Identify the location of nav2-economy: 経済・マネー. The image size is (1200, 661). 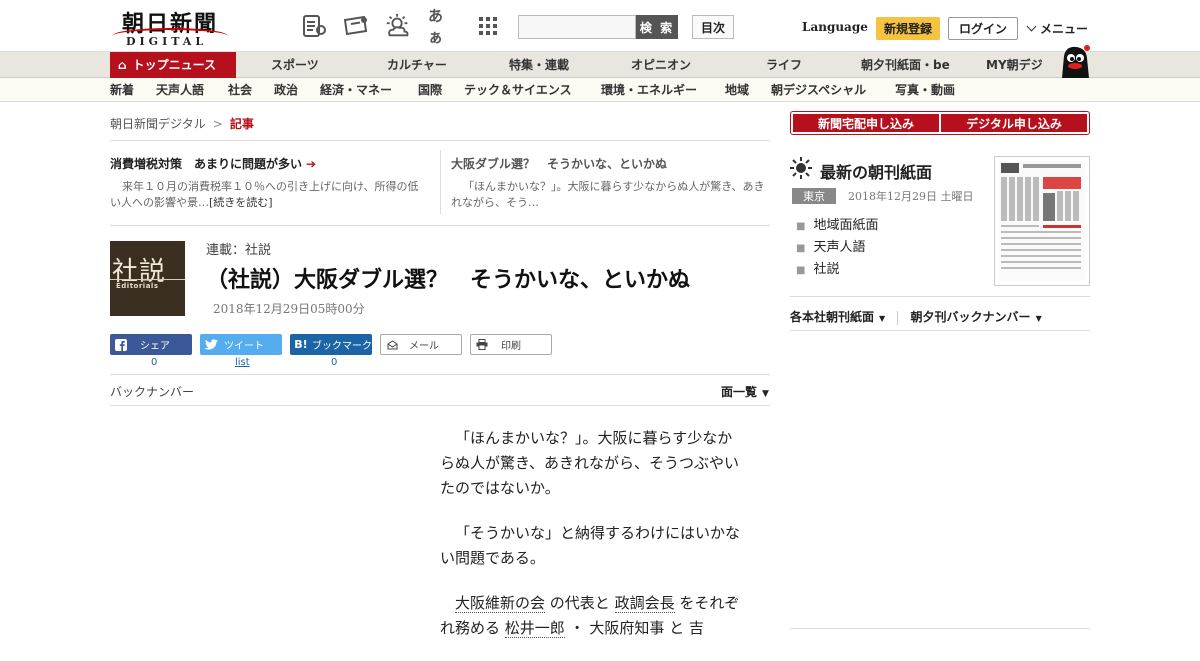
(356, 90).